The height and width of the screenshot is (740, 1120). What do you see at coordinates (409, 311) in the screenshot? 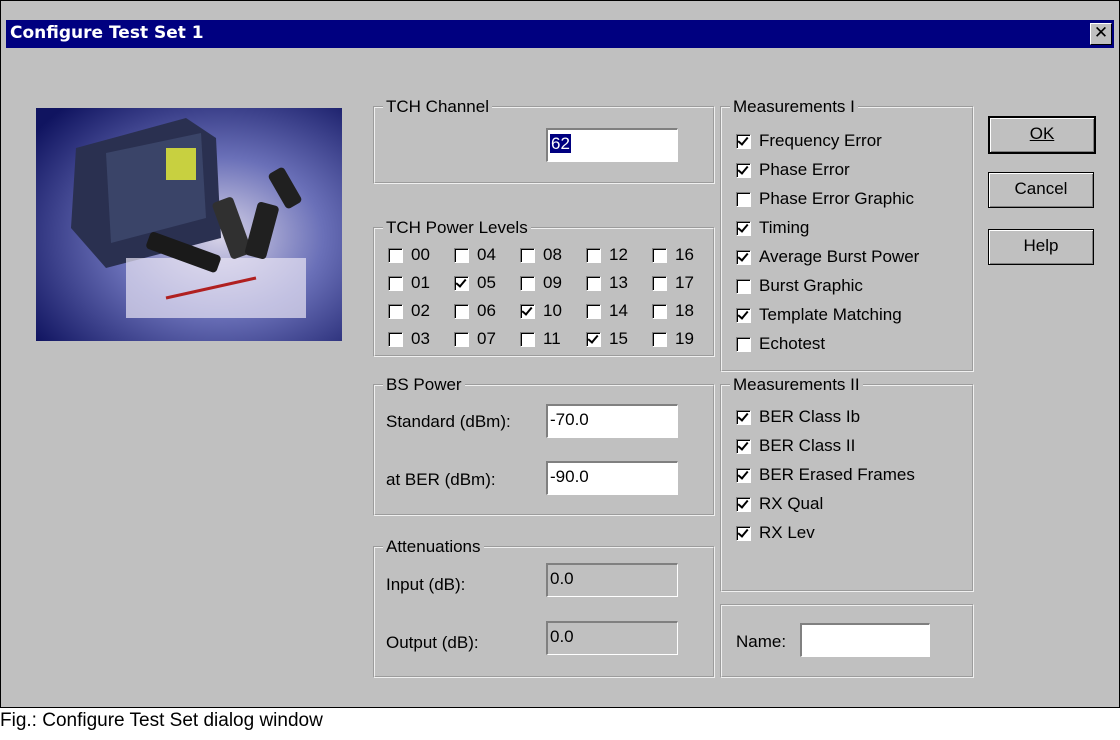
I see `power-level-checkbox: 02` at bounding box center [409, 311].